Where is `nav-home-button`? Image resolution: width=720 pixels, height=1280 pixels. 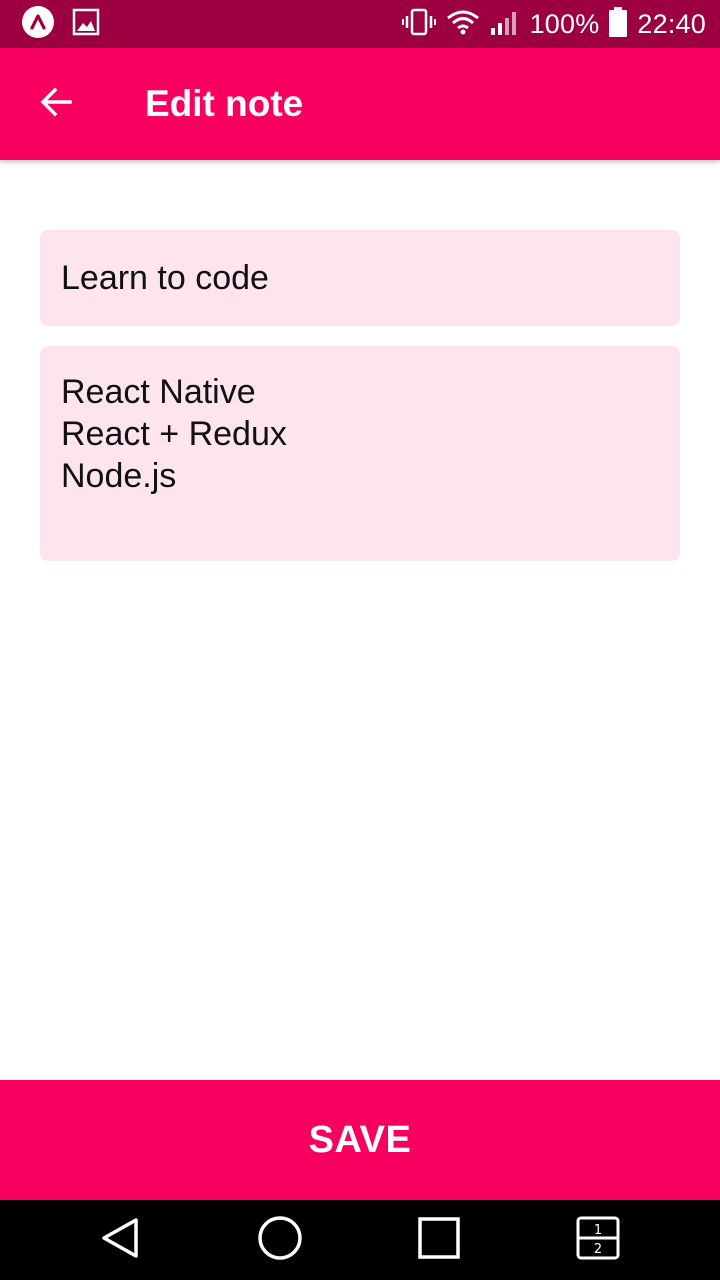 nav-home-button is located at coordinates (280, 1240).